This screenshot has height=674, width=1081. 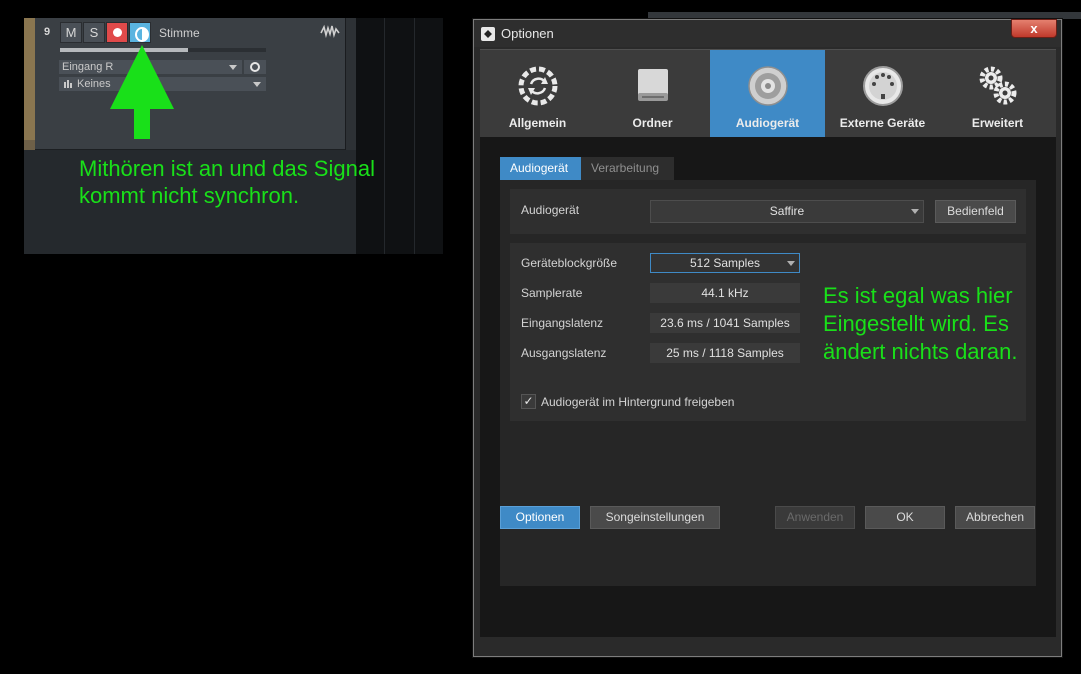 What do you see at coordinates (88, 67) in the screenshot?
I see `input-select-value: Eingang R` at bounding box center [88, 67].